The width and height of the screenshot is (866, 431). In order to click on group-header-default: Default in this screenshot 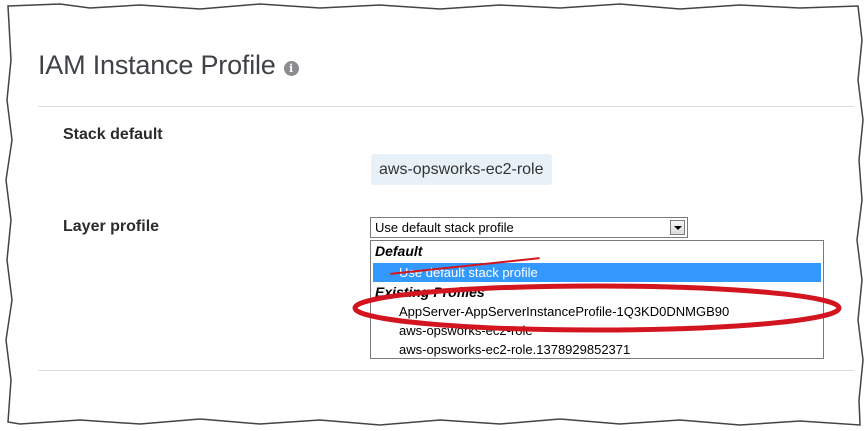, I will do `click(399, 251)`.